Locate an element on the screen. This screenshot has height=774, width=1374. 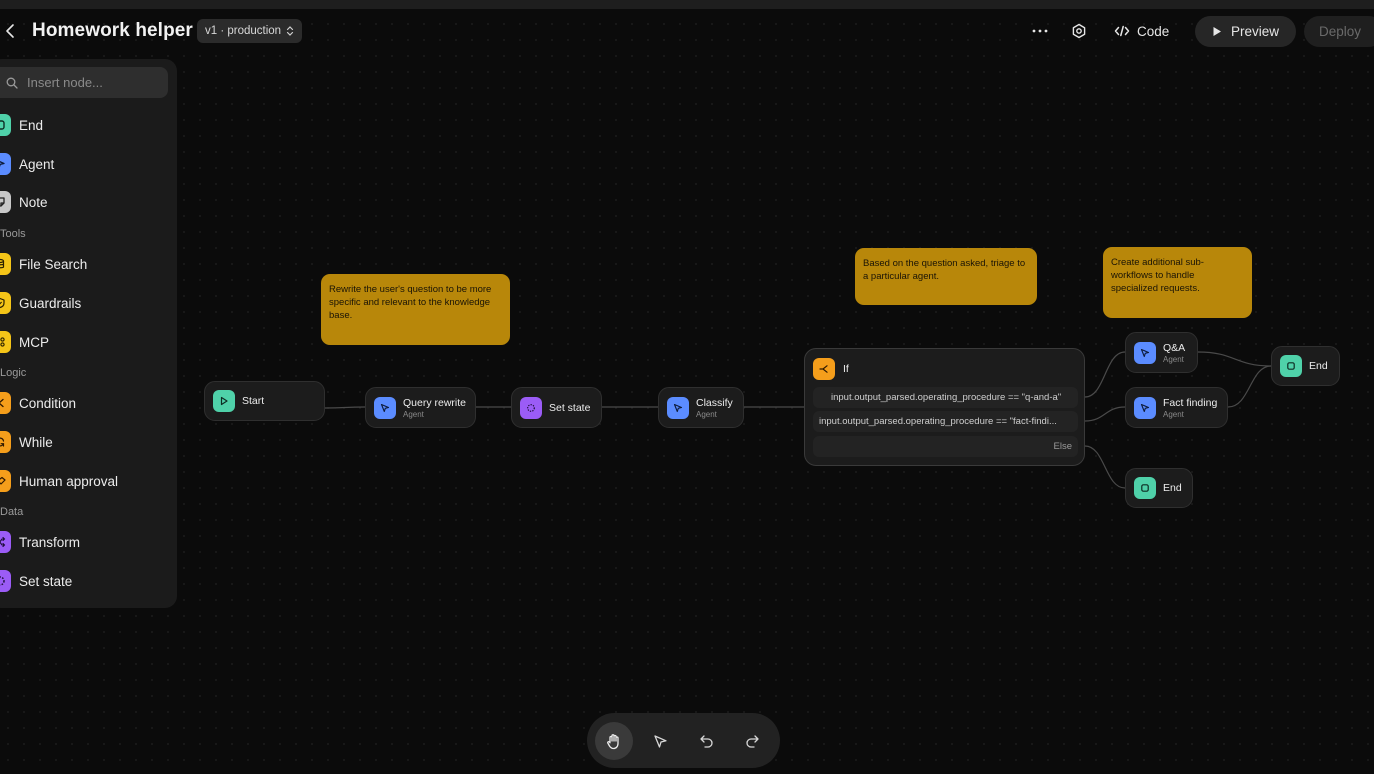
node-label: Query rewrite is located at coordinates (435, 402).